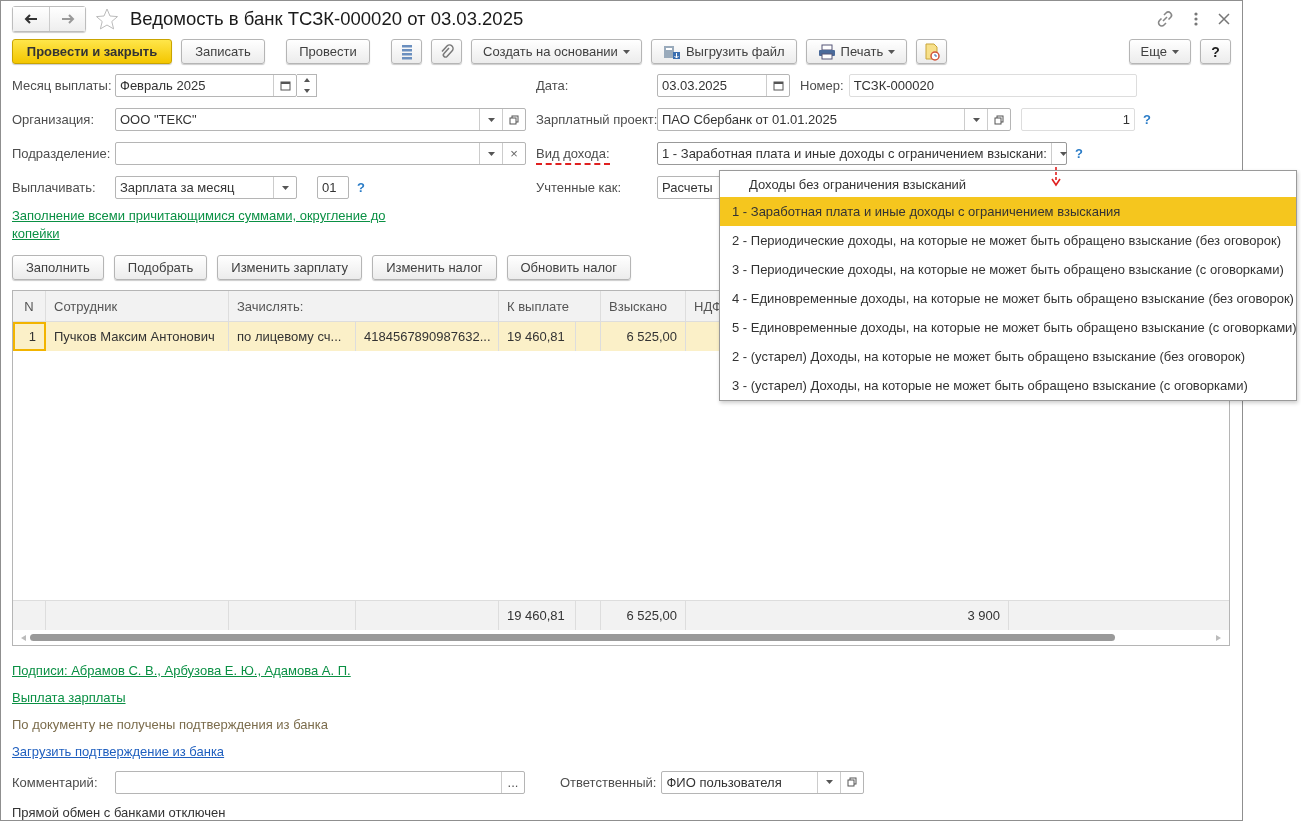 The width and height of the screenshot is (1301, 821). Describe the element at coordinates (537, 615) in the screenshot. I see `total-cell: 19 460,81` at that location.